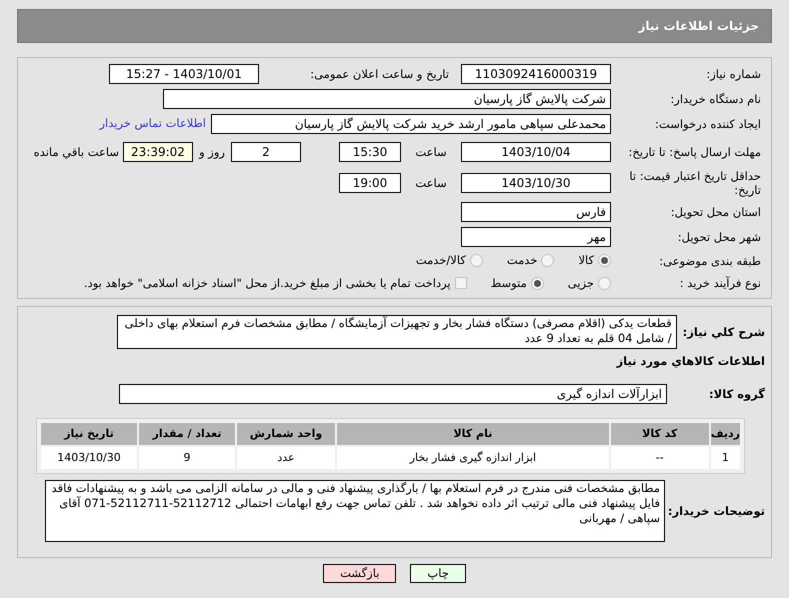 Image resolution: width=789 pixels, height=598 pixels. I want to click on text-field: 1103092416000319, so click(536, 74).